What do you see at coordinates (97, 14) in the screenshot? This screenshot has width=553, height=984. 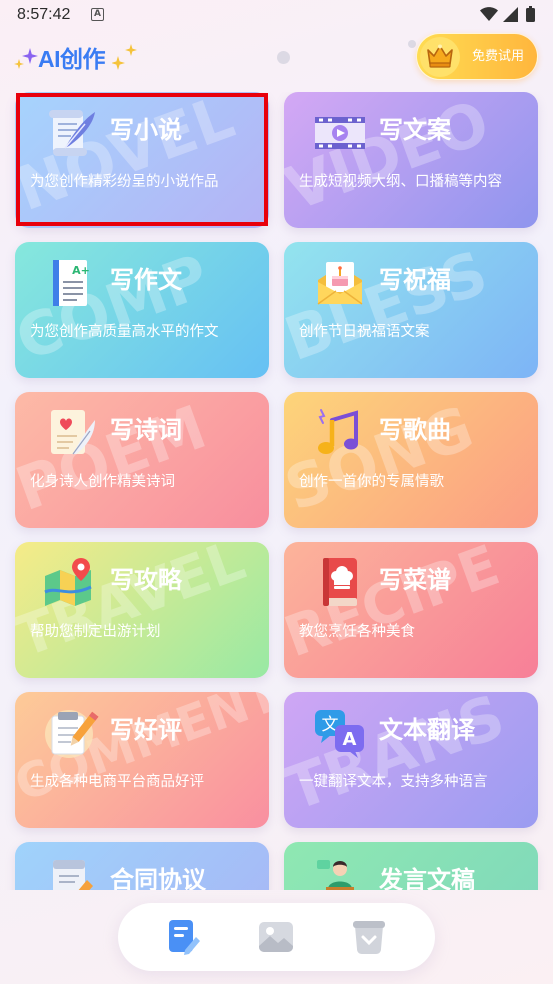 I see `notification-a-icon: A` at bounding box center [97, 14].